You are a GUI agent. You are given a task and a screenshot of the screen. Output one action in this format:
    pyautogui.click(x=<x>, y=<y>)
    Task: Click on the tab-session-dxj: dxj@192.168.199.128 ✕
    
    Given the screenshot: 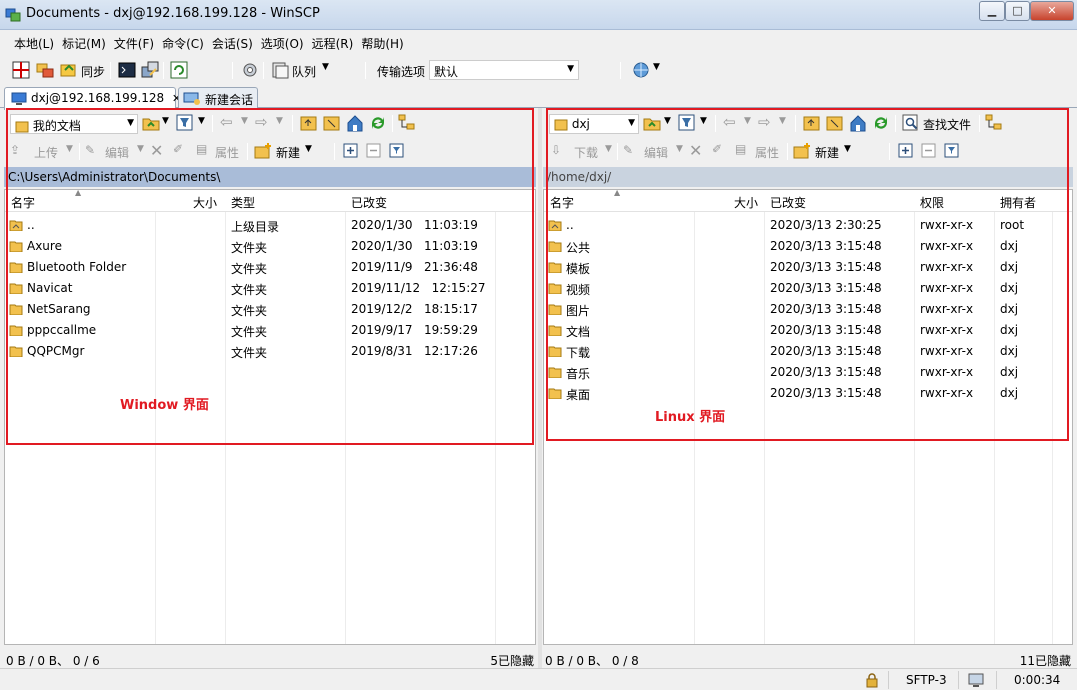 What is the action you would take?
    pyautogui.click(x=92, y=98)
    